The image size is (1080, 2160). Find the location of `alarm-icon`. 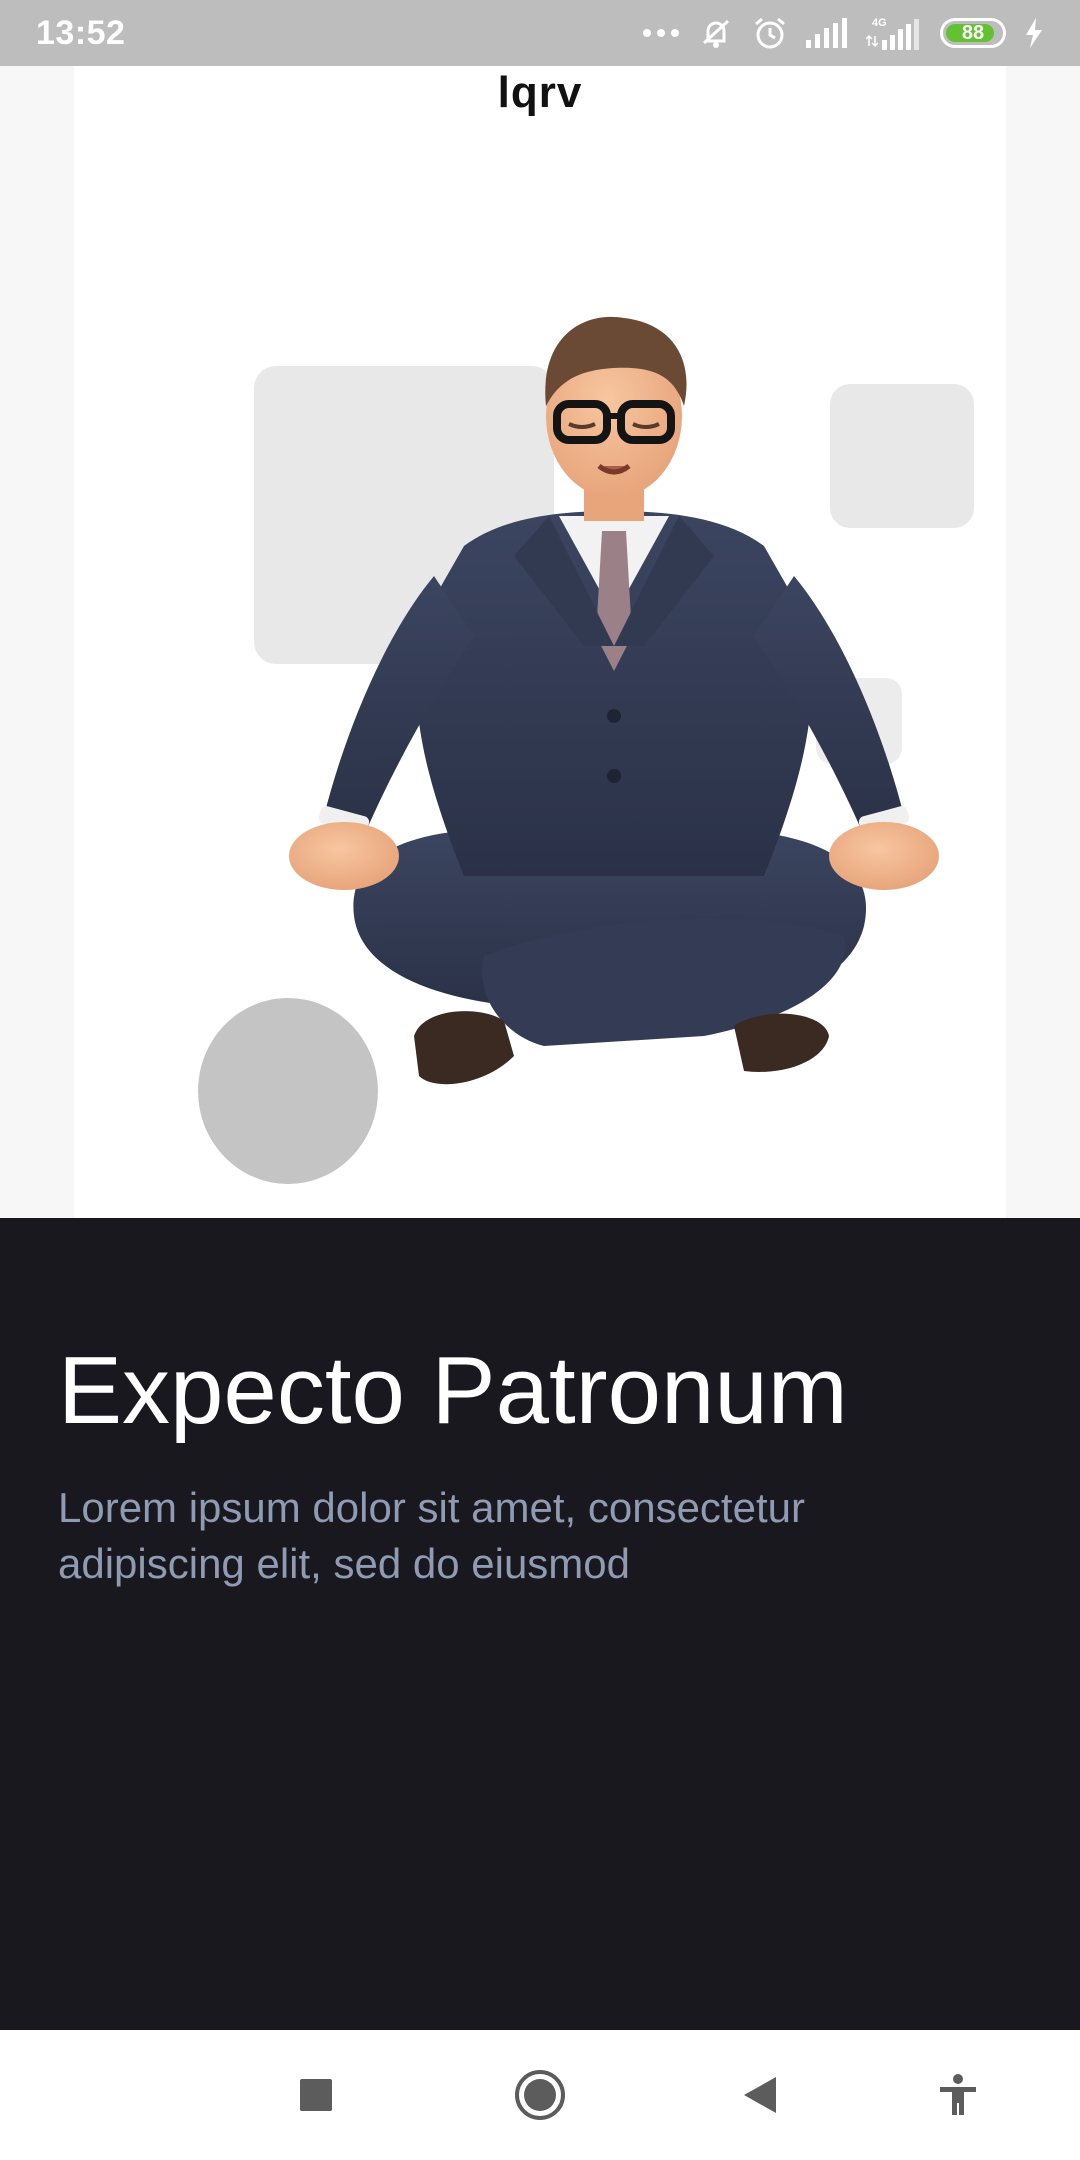

alarm-icon is located at coordinates (770, 33).